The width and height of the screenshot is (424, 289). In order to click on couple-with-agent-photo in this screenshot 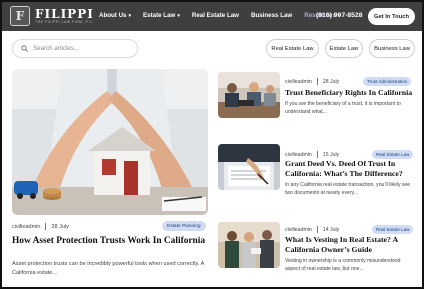, I will do `click(249, 245)`.